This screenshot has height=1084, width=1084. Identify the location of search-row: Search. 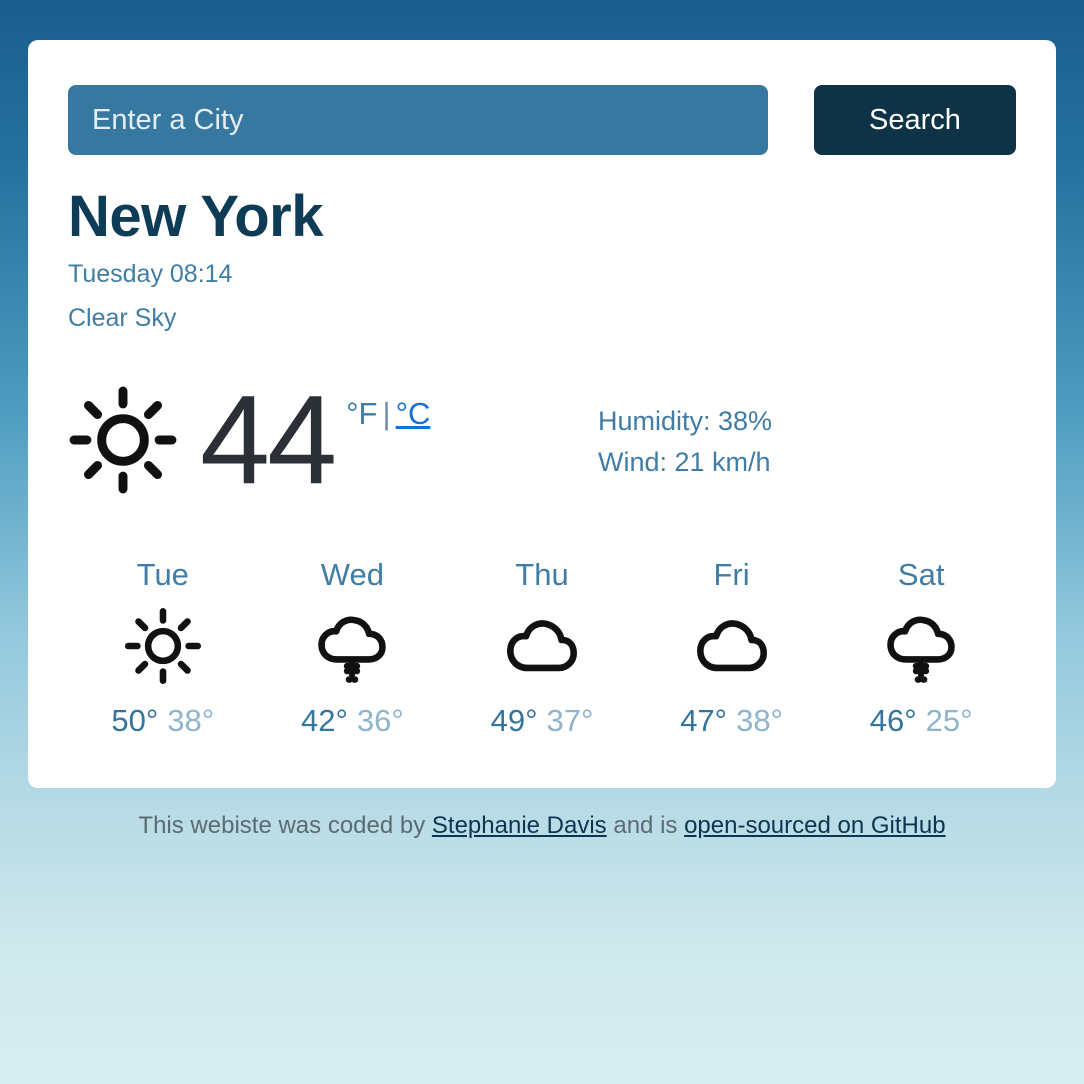
(542, 120).